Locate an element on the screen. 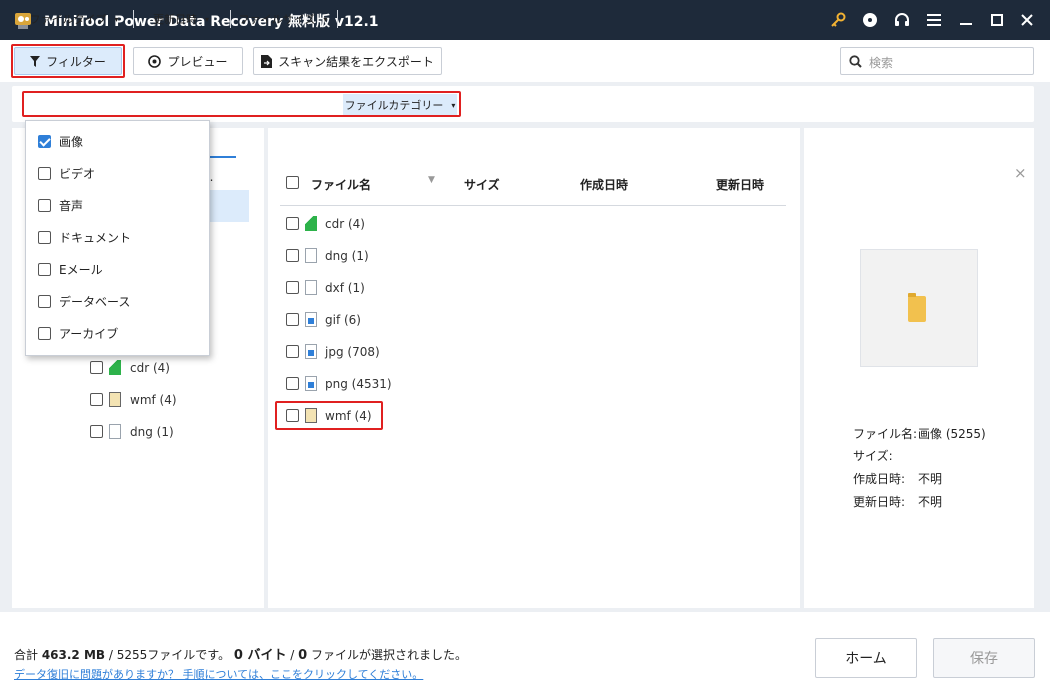  tree-item-label: wmf (4) is located at coordinates (153, 400).